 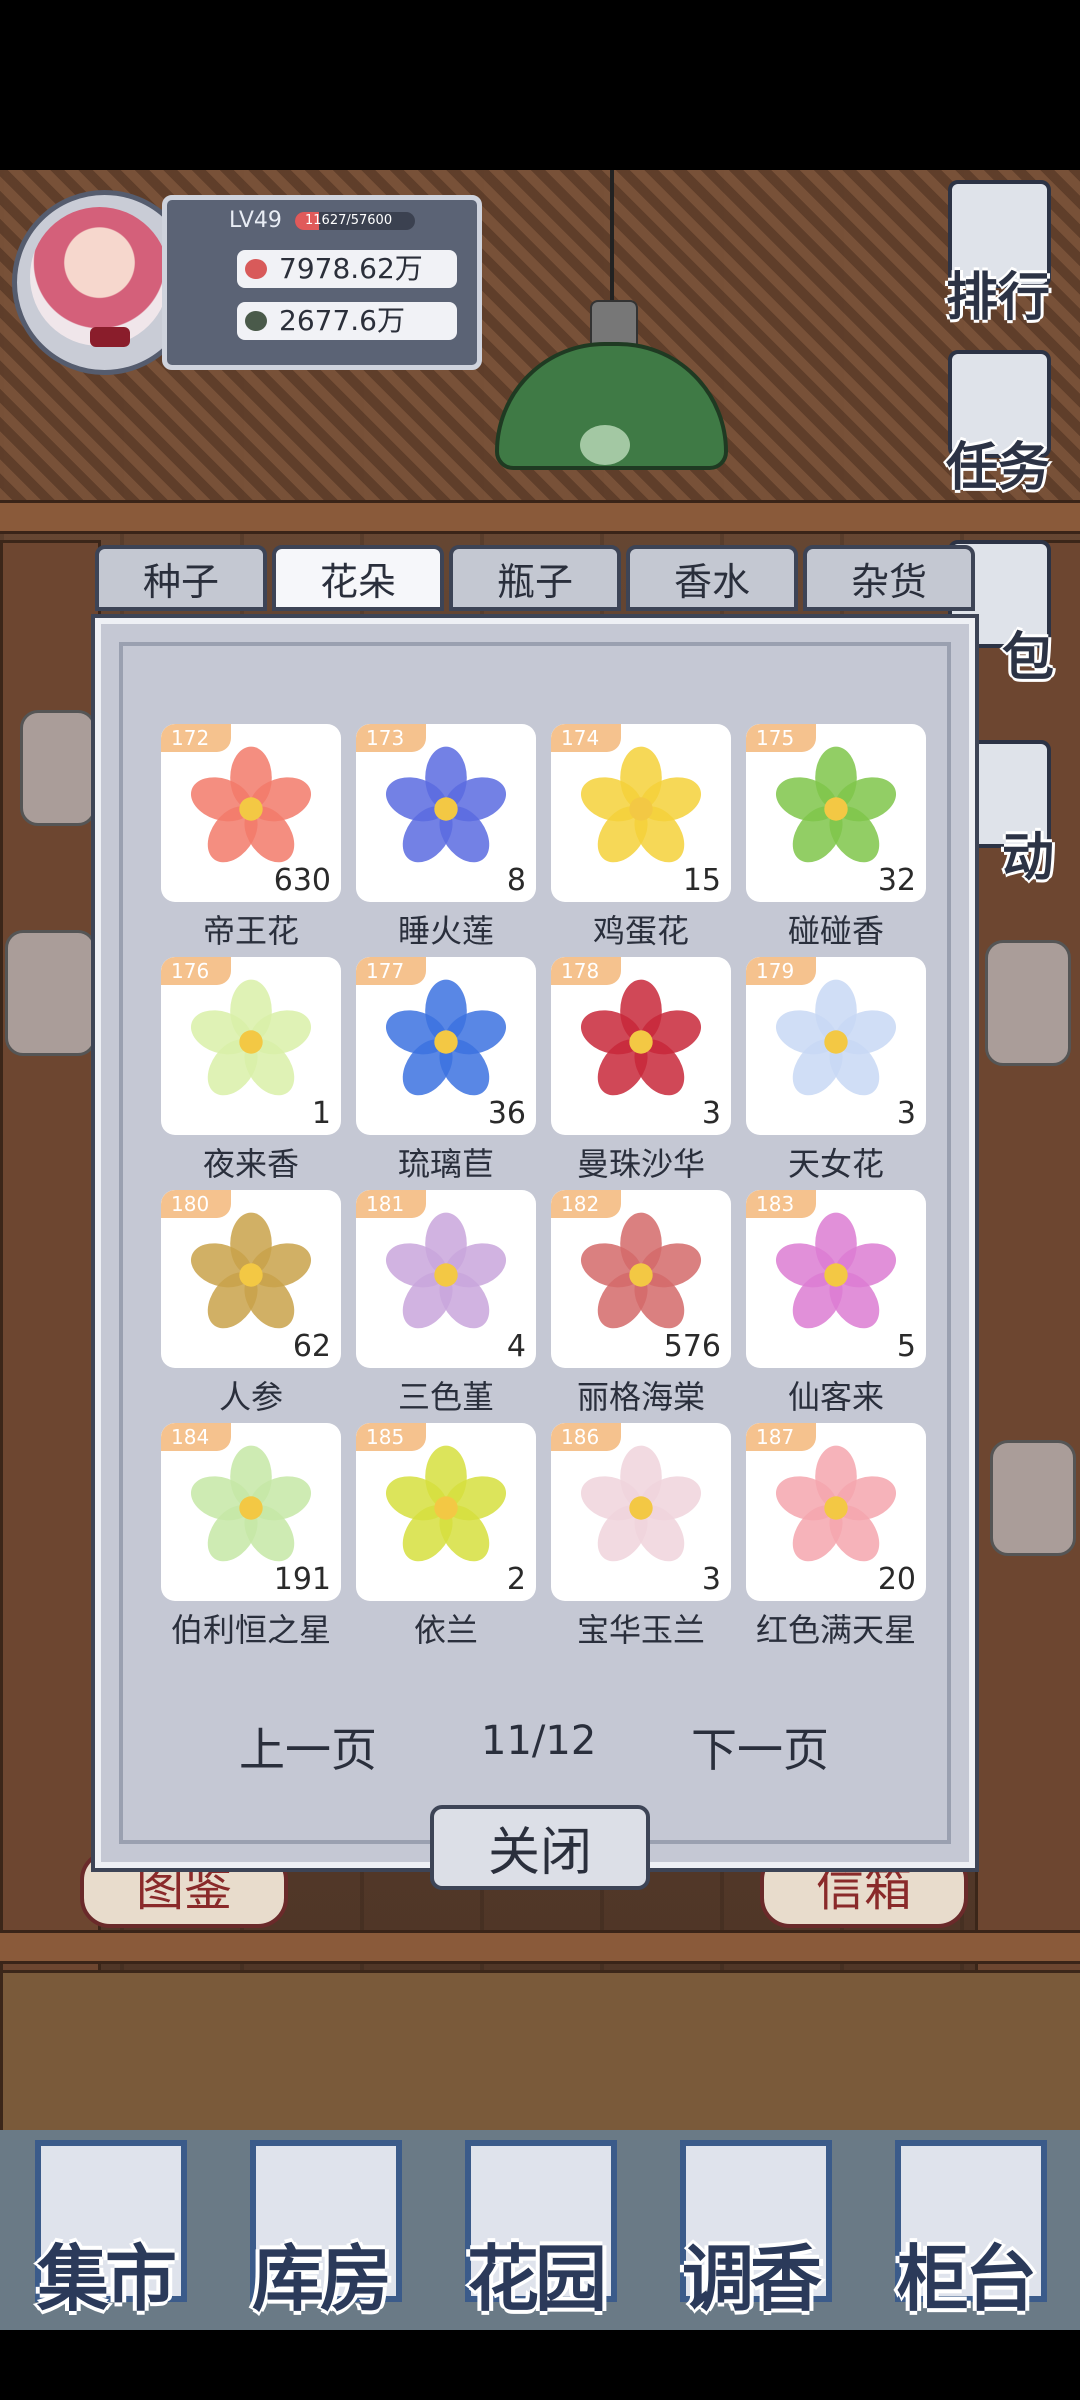 What do you see at coordinates (445, 1397) in the screenshot?
I see `flower-name: 三色堇` at bounding box center [445, 1397].